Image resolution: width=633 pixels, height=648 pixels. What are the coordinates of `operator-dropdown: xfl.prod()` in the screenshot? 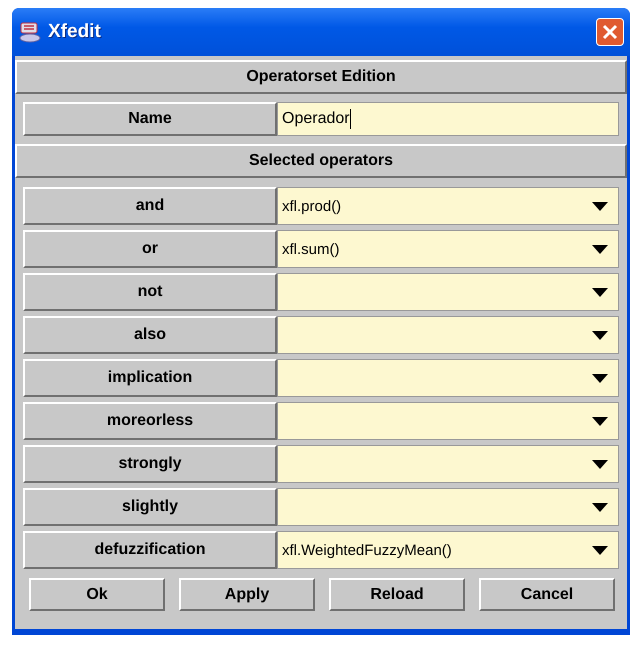 It's located at (448, 206).